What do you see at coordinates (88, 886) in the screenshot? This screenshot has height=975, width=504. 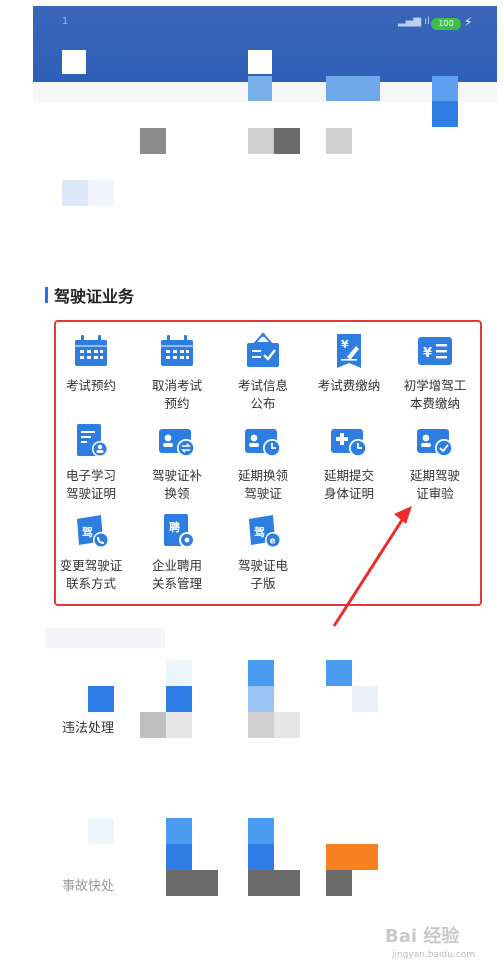 I see `service-label-accident: 事故快处` at bounding box center [88, 886].